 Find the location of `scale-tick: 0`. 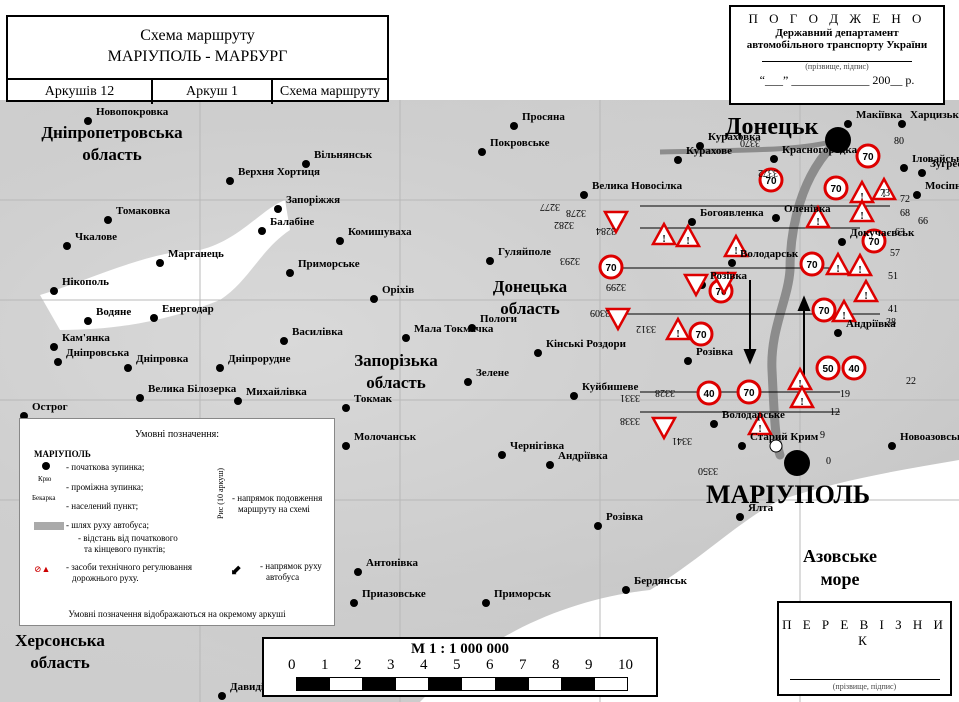

scale-tick: 0 is located at coordinates (292, 665).